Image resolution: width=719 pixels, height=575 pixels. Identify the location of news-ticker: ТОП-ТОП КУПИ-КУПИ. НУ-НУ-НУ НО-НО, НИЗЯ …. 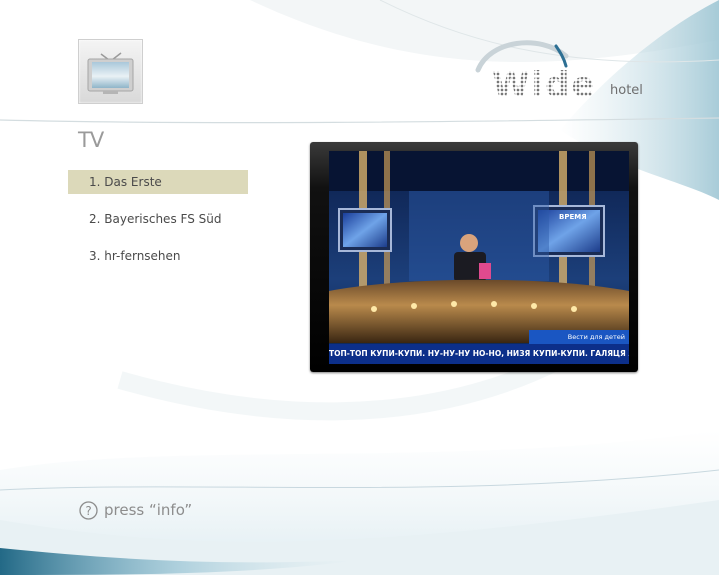
(479, 354).